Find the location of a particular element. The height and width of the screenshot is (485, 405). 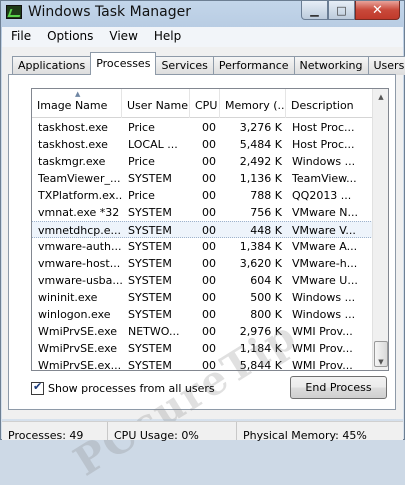

close-icon: ✕ is located at coordinates (377, 10).